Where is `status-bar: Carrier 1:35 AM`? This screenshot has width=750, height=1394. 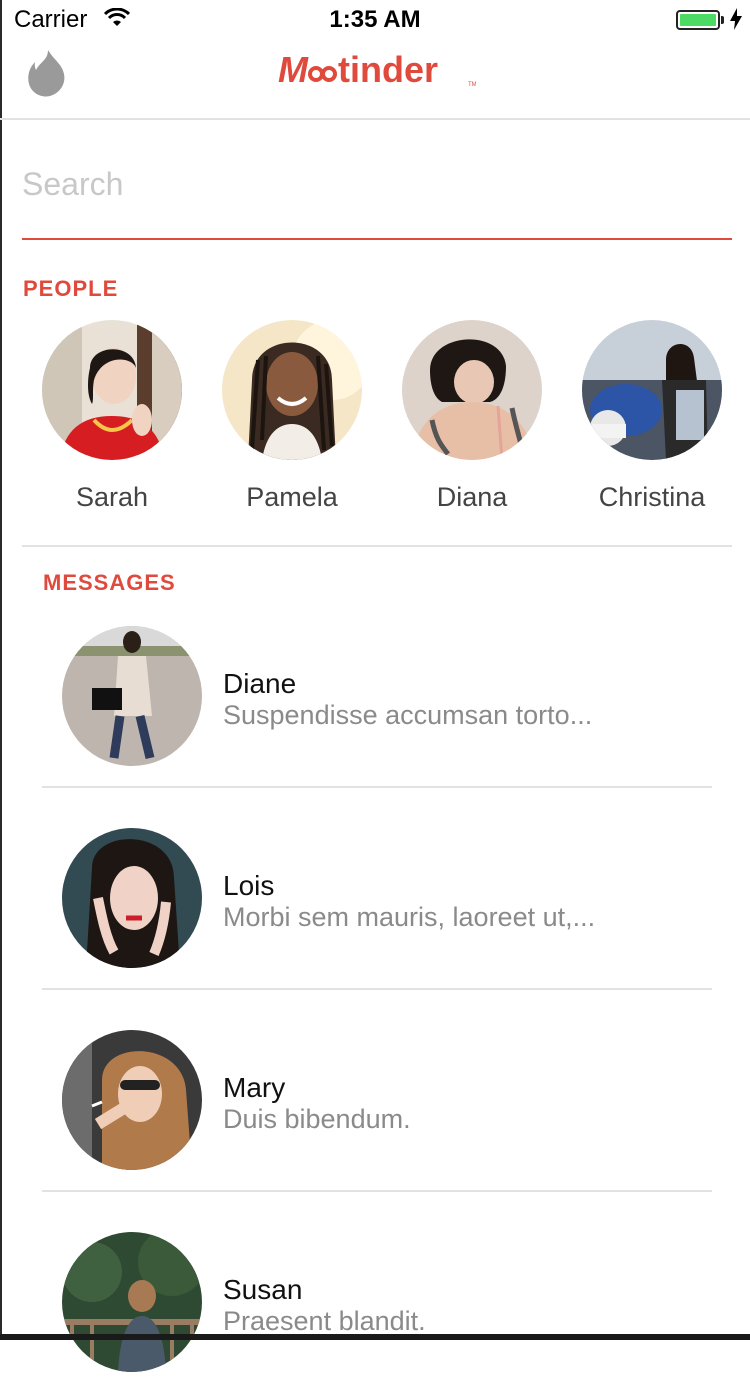 status-bar: Carrier 1:35 AM is located at coordinates (375, 20).